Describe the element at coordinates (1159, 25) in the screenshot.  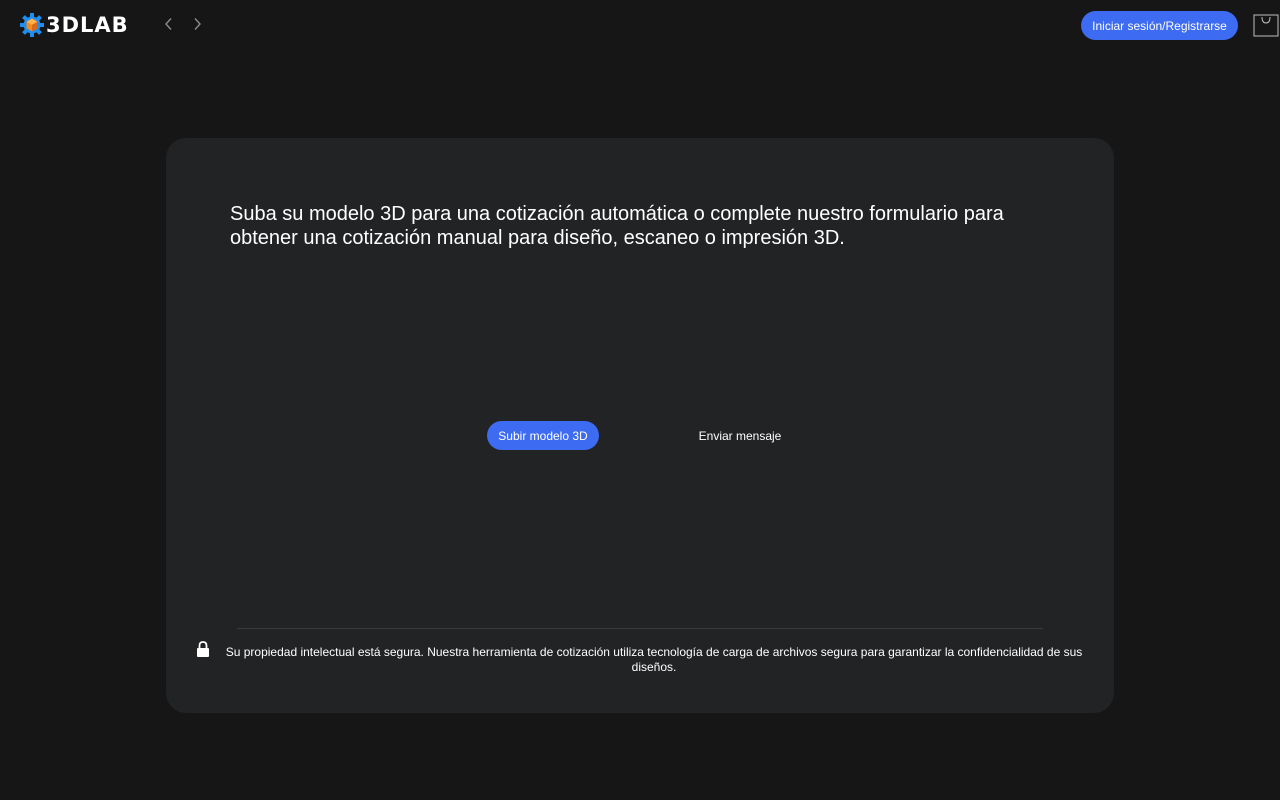
I see `login-register-button: Iniciar sesión/Registrarse` at that location.